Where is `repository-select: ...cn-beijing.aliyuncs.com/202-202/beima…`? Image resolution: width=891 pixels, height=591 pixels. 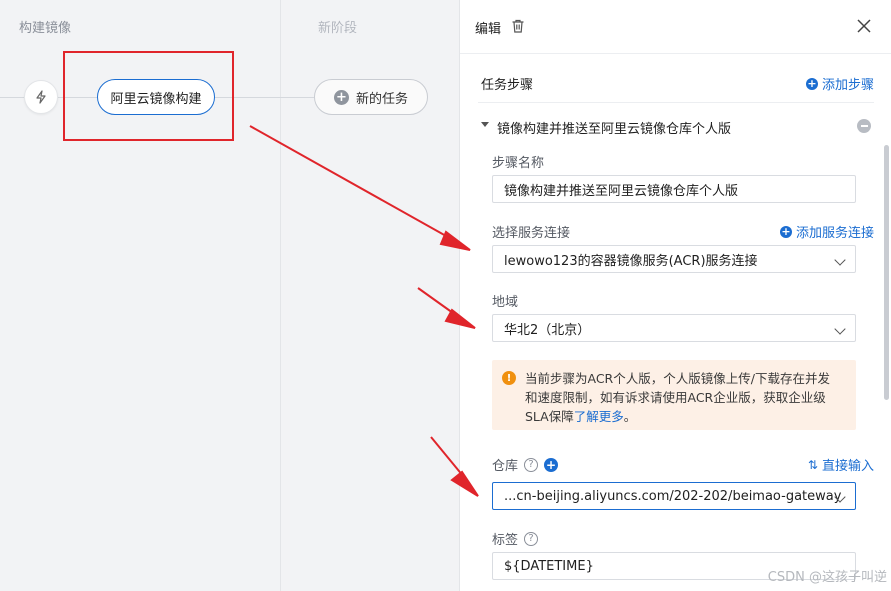 repository-select: ...cn-beijing.aliyuncs.com/202-202/beima… is located at coordinates (674, 496).